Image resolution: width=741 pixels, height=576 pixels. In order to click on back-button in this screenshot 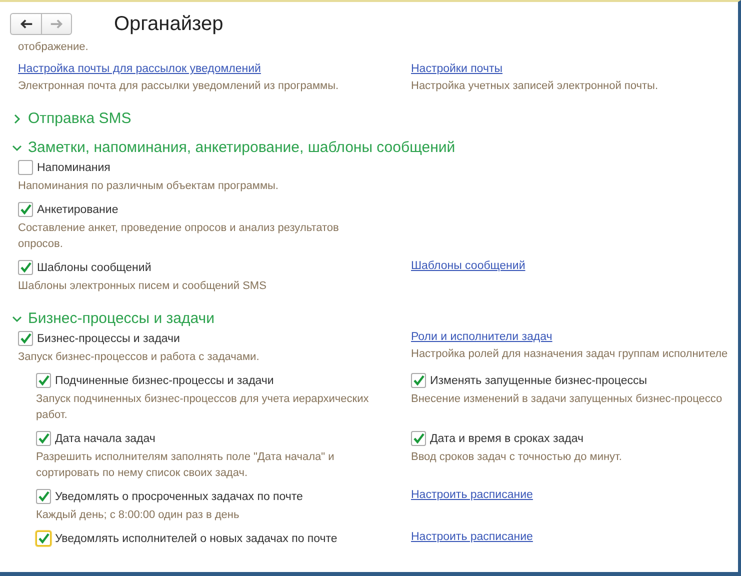, I will do `click(25, 24)`.